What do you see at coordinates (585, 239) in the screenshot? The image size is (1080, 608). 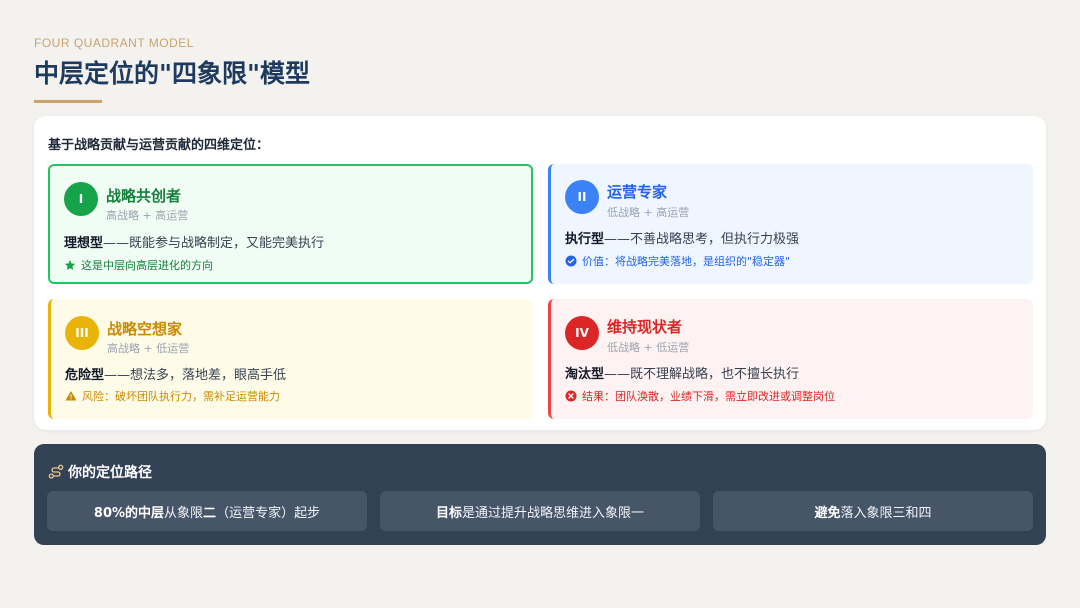 I see `quadrant-type: 执行型` at bounding box center [585, 239].